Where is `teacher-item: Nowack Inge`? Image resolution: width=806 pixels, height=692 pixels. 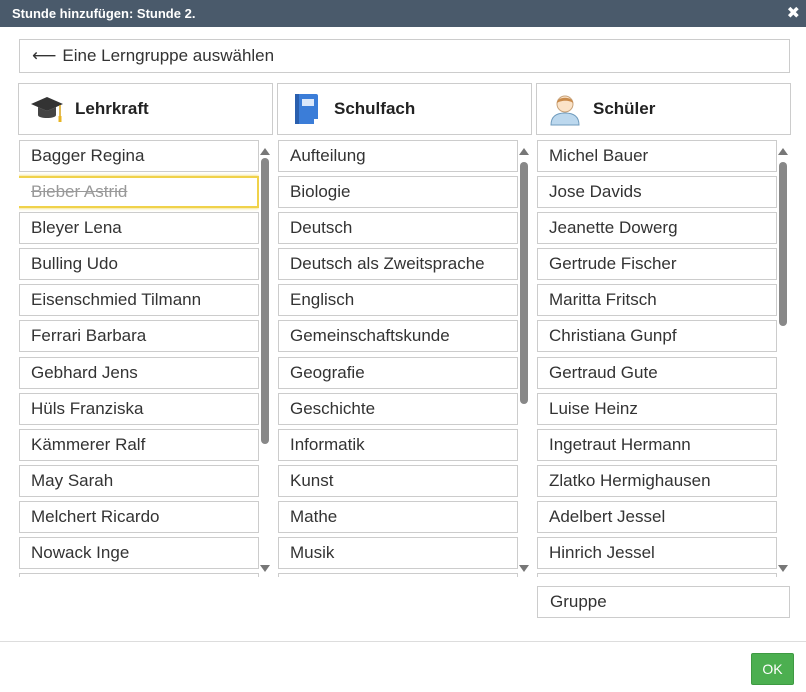
teacher-item: Nowack Inge is located at coordinates (139, 553).